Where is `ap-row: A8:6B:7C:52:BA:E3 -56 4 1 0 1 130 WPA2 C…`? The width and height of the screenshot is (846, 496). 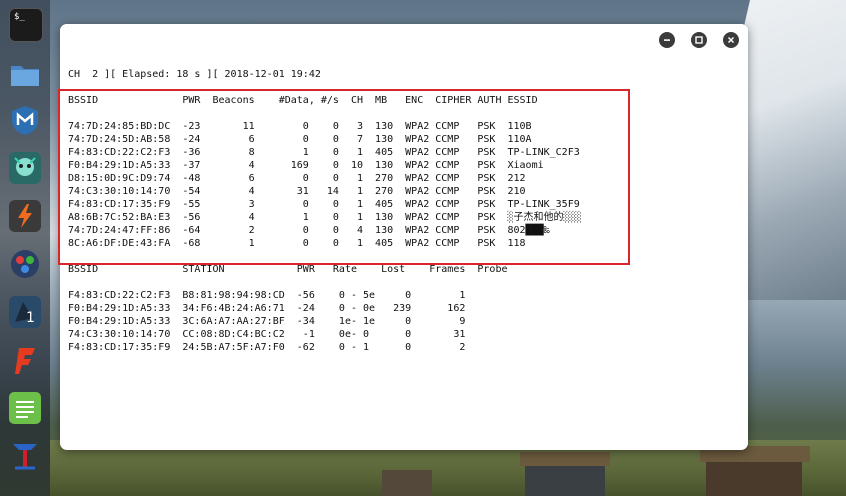 ap-row: A8:6B:7C:52:BA:E3 -56 4 1 0 1 130 WPA2 C… is located at coordinates (325, 217).